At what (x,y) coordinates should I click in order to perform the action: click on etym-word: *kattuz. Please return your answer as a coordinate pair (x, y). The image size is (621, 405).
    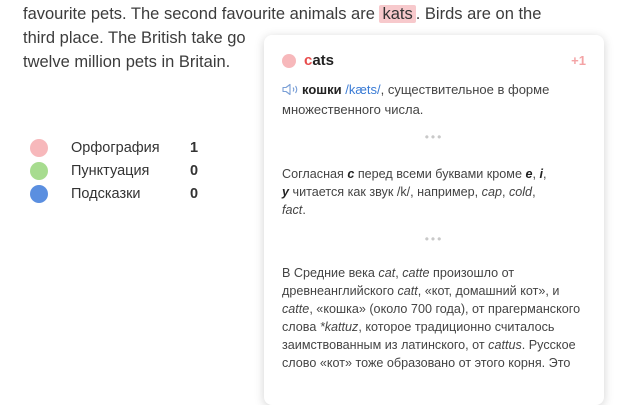
    Looking at the image, I should click on (339, 327).